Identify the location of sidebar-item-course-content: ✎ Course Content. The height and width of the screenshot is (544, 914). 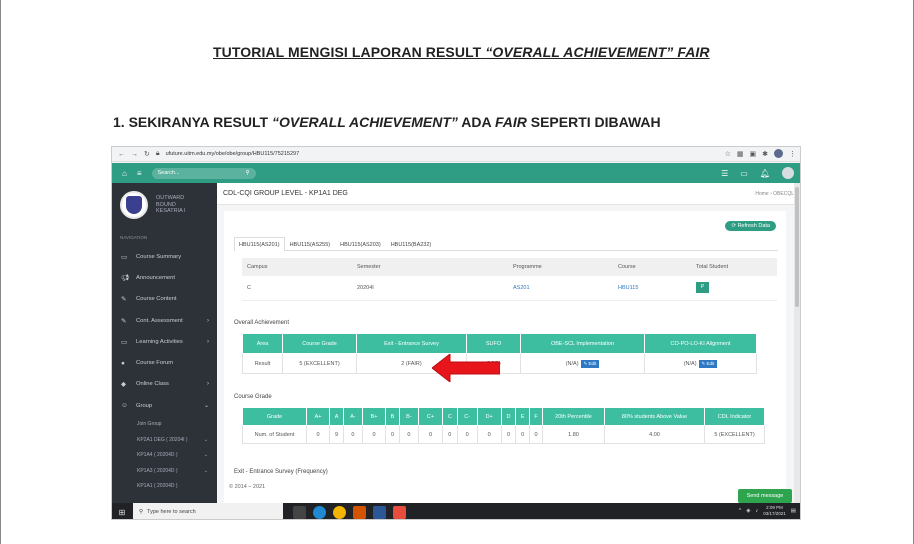
(164, 299).